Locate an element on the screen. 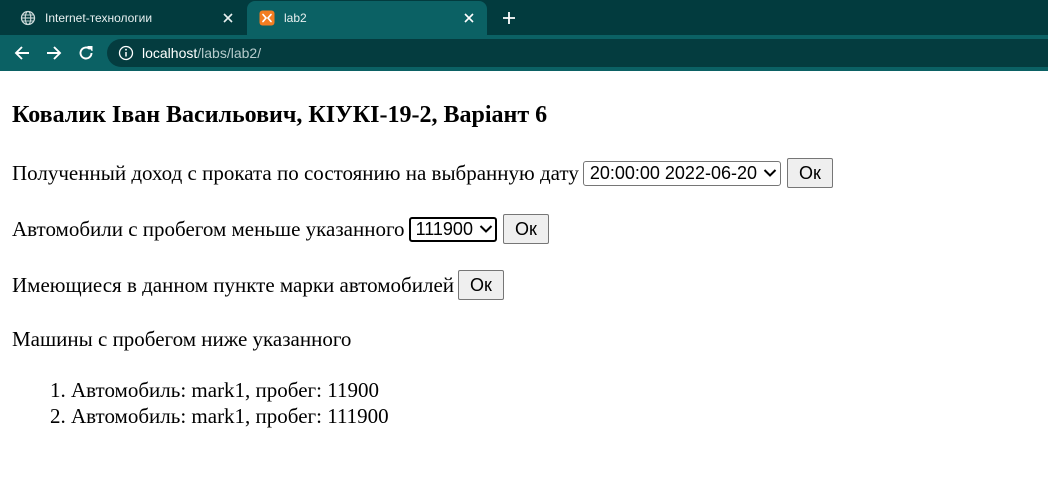  browser-toolbar: localhost/labs/lab2/ is located at coordinates (524, 53).